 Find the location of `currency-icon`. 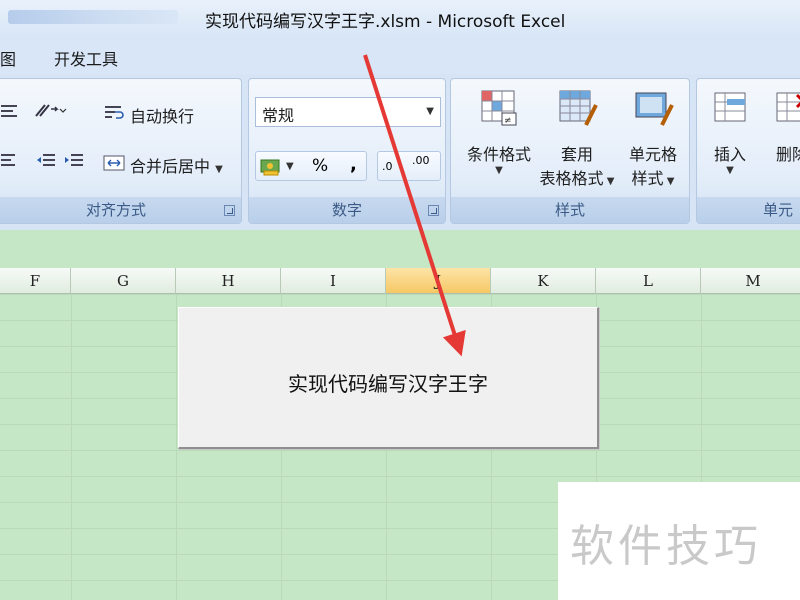

currency-icon is located at coordinates (271, 167).